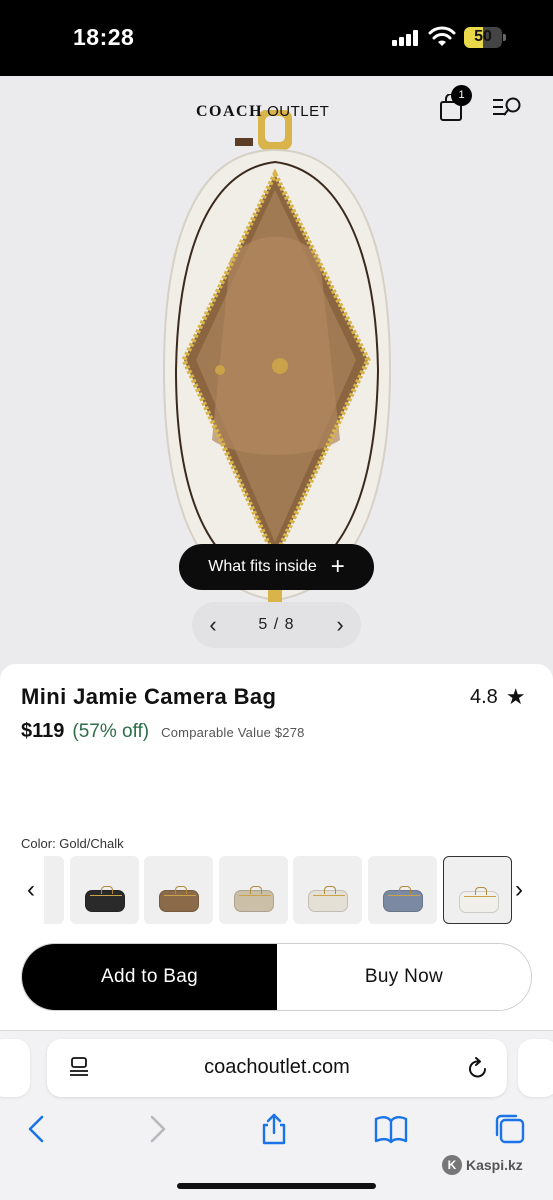 Image resolution: width=553 pixels, height=1200 pixels. I want to click on browser-nav-row, so click(276, 1131).